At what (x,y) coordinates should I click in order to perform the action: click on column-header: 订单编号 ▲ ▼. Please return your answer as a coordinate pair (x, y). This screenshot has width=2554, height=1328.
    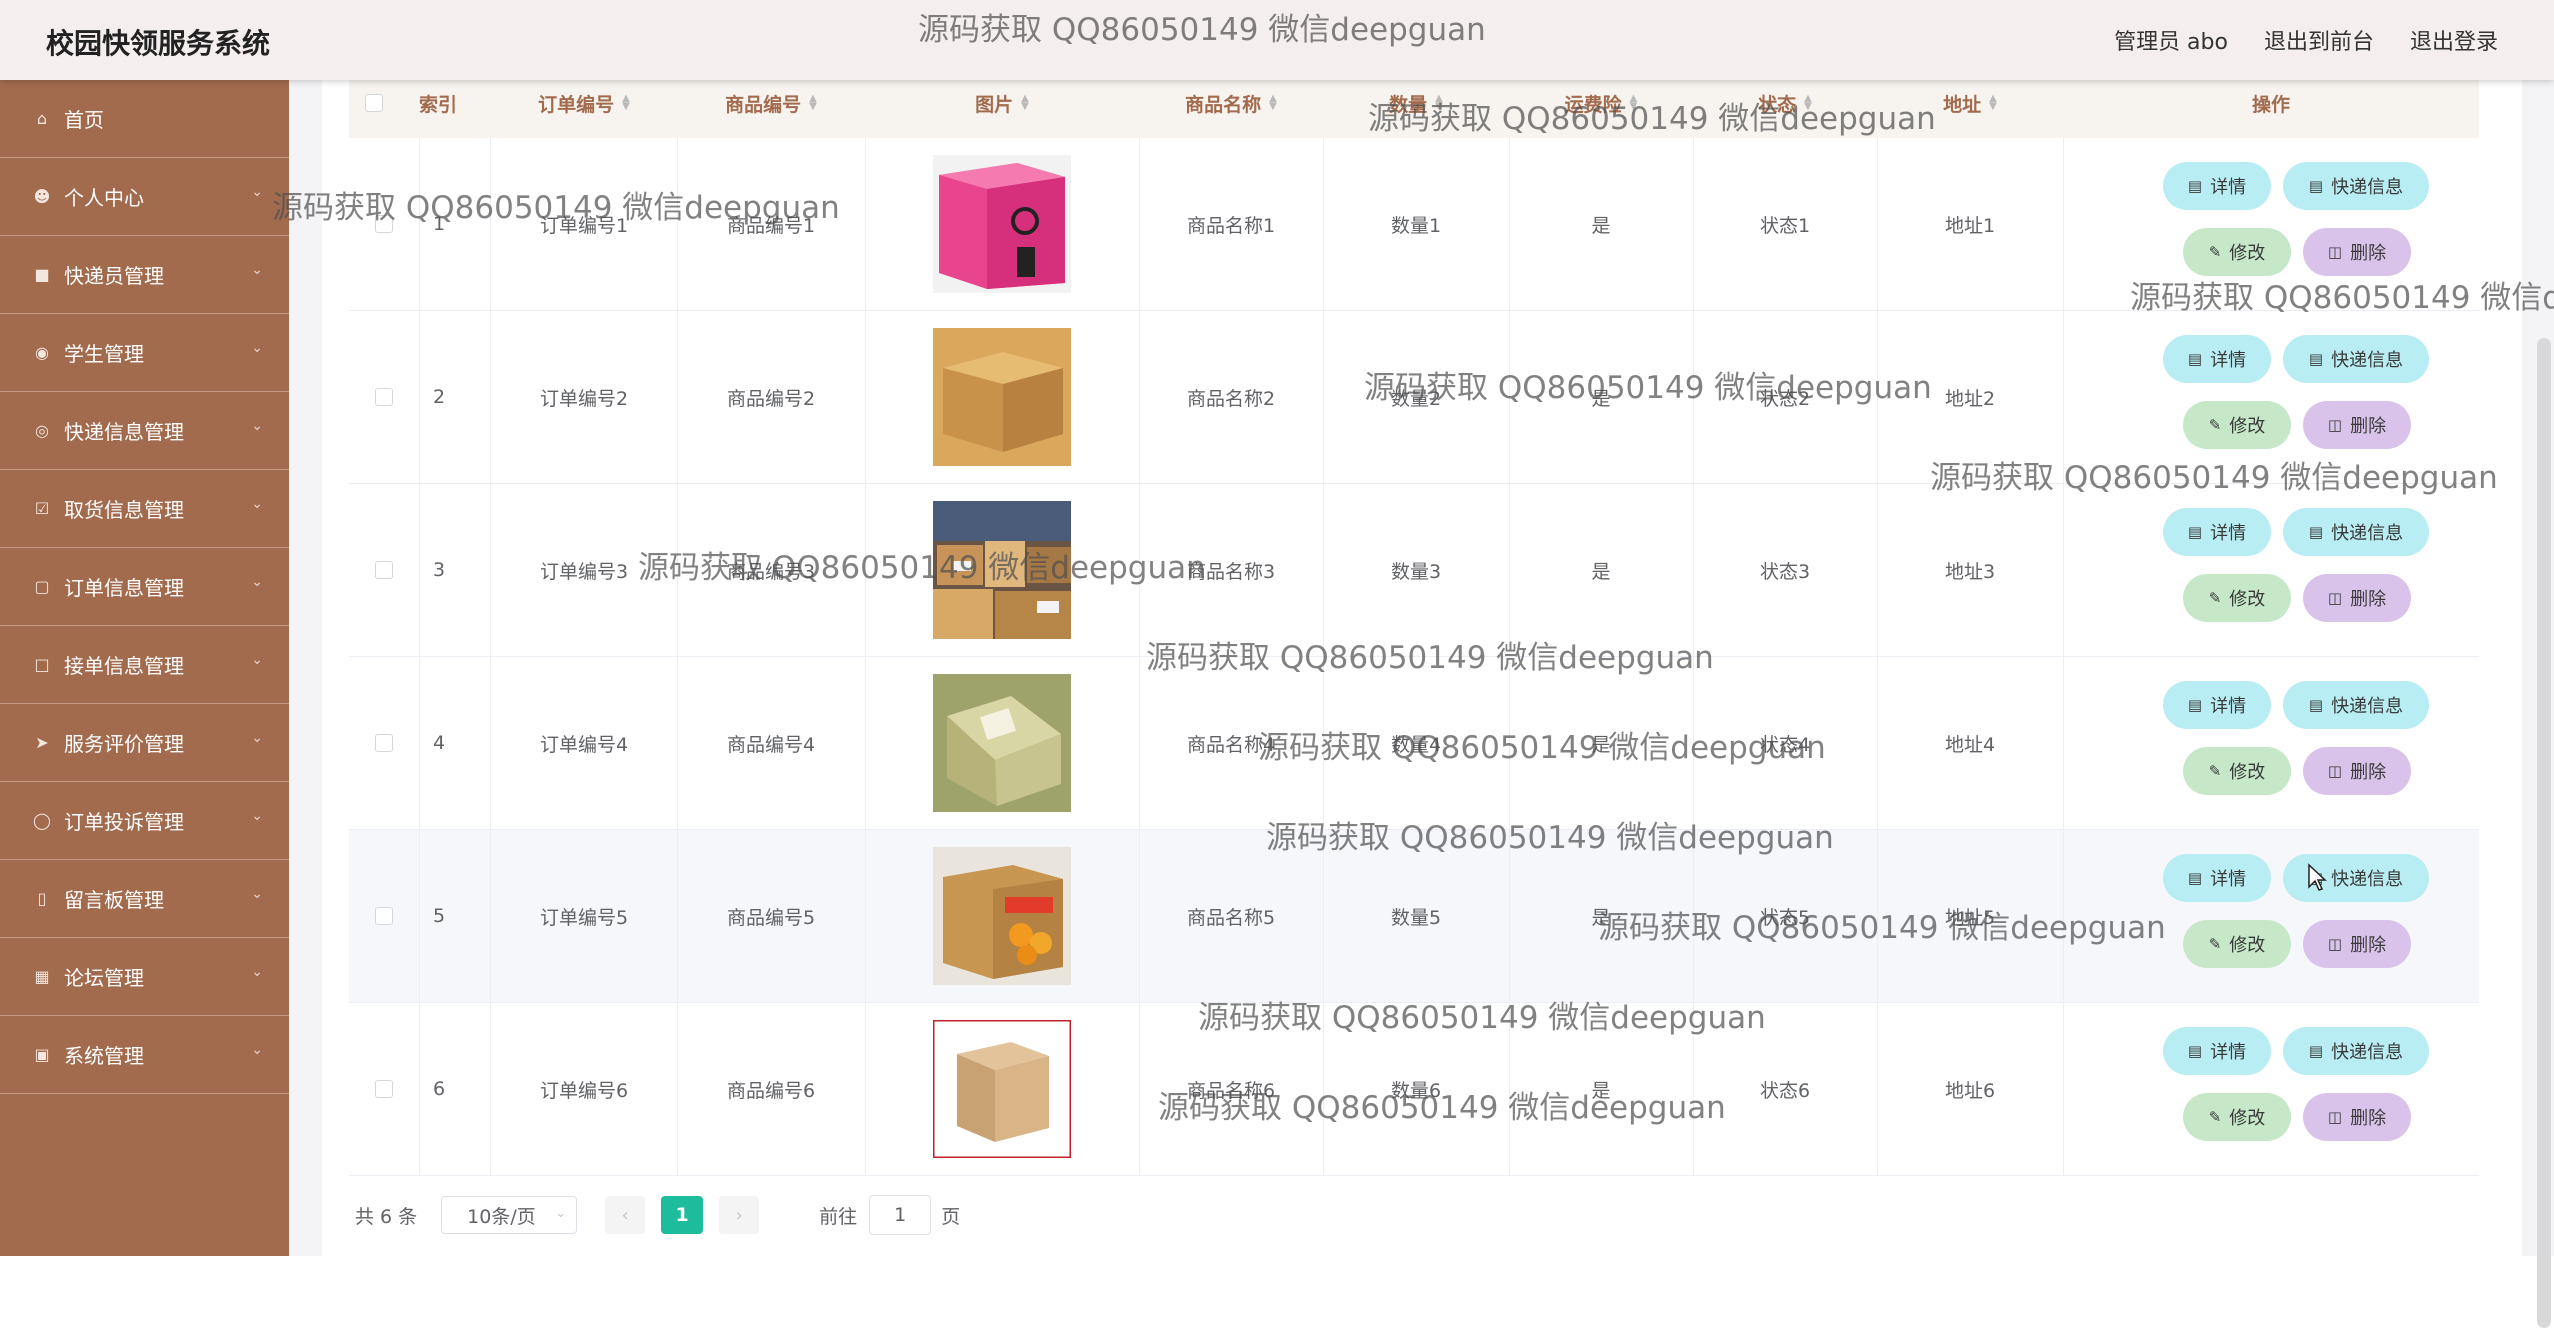
    Looking at the image, I should click on (584, 103).